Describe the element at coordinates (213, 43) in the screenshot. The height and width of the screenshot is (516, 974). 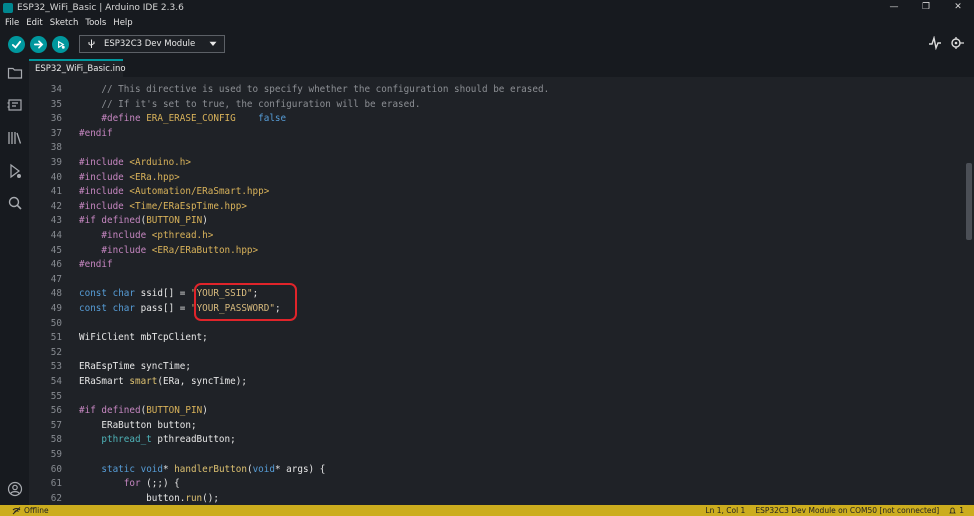
I see `chevron-down-icon` at that location.